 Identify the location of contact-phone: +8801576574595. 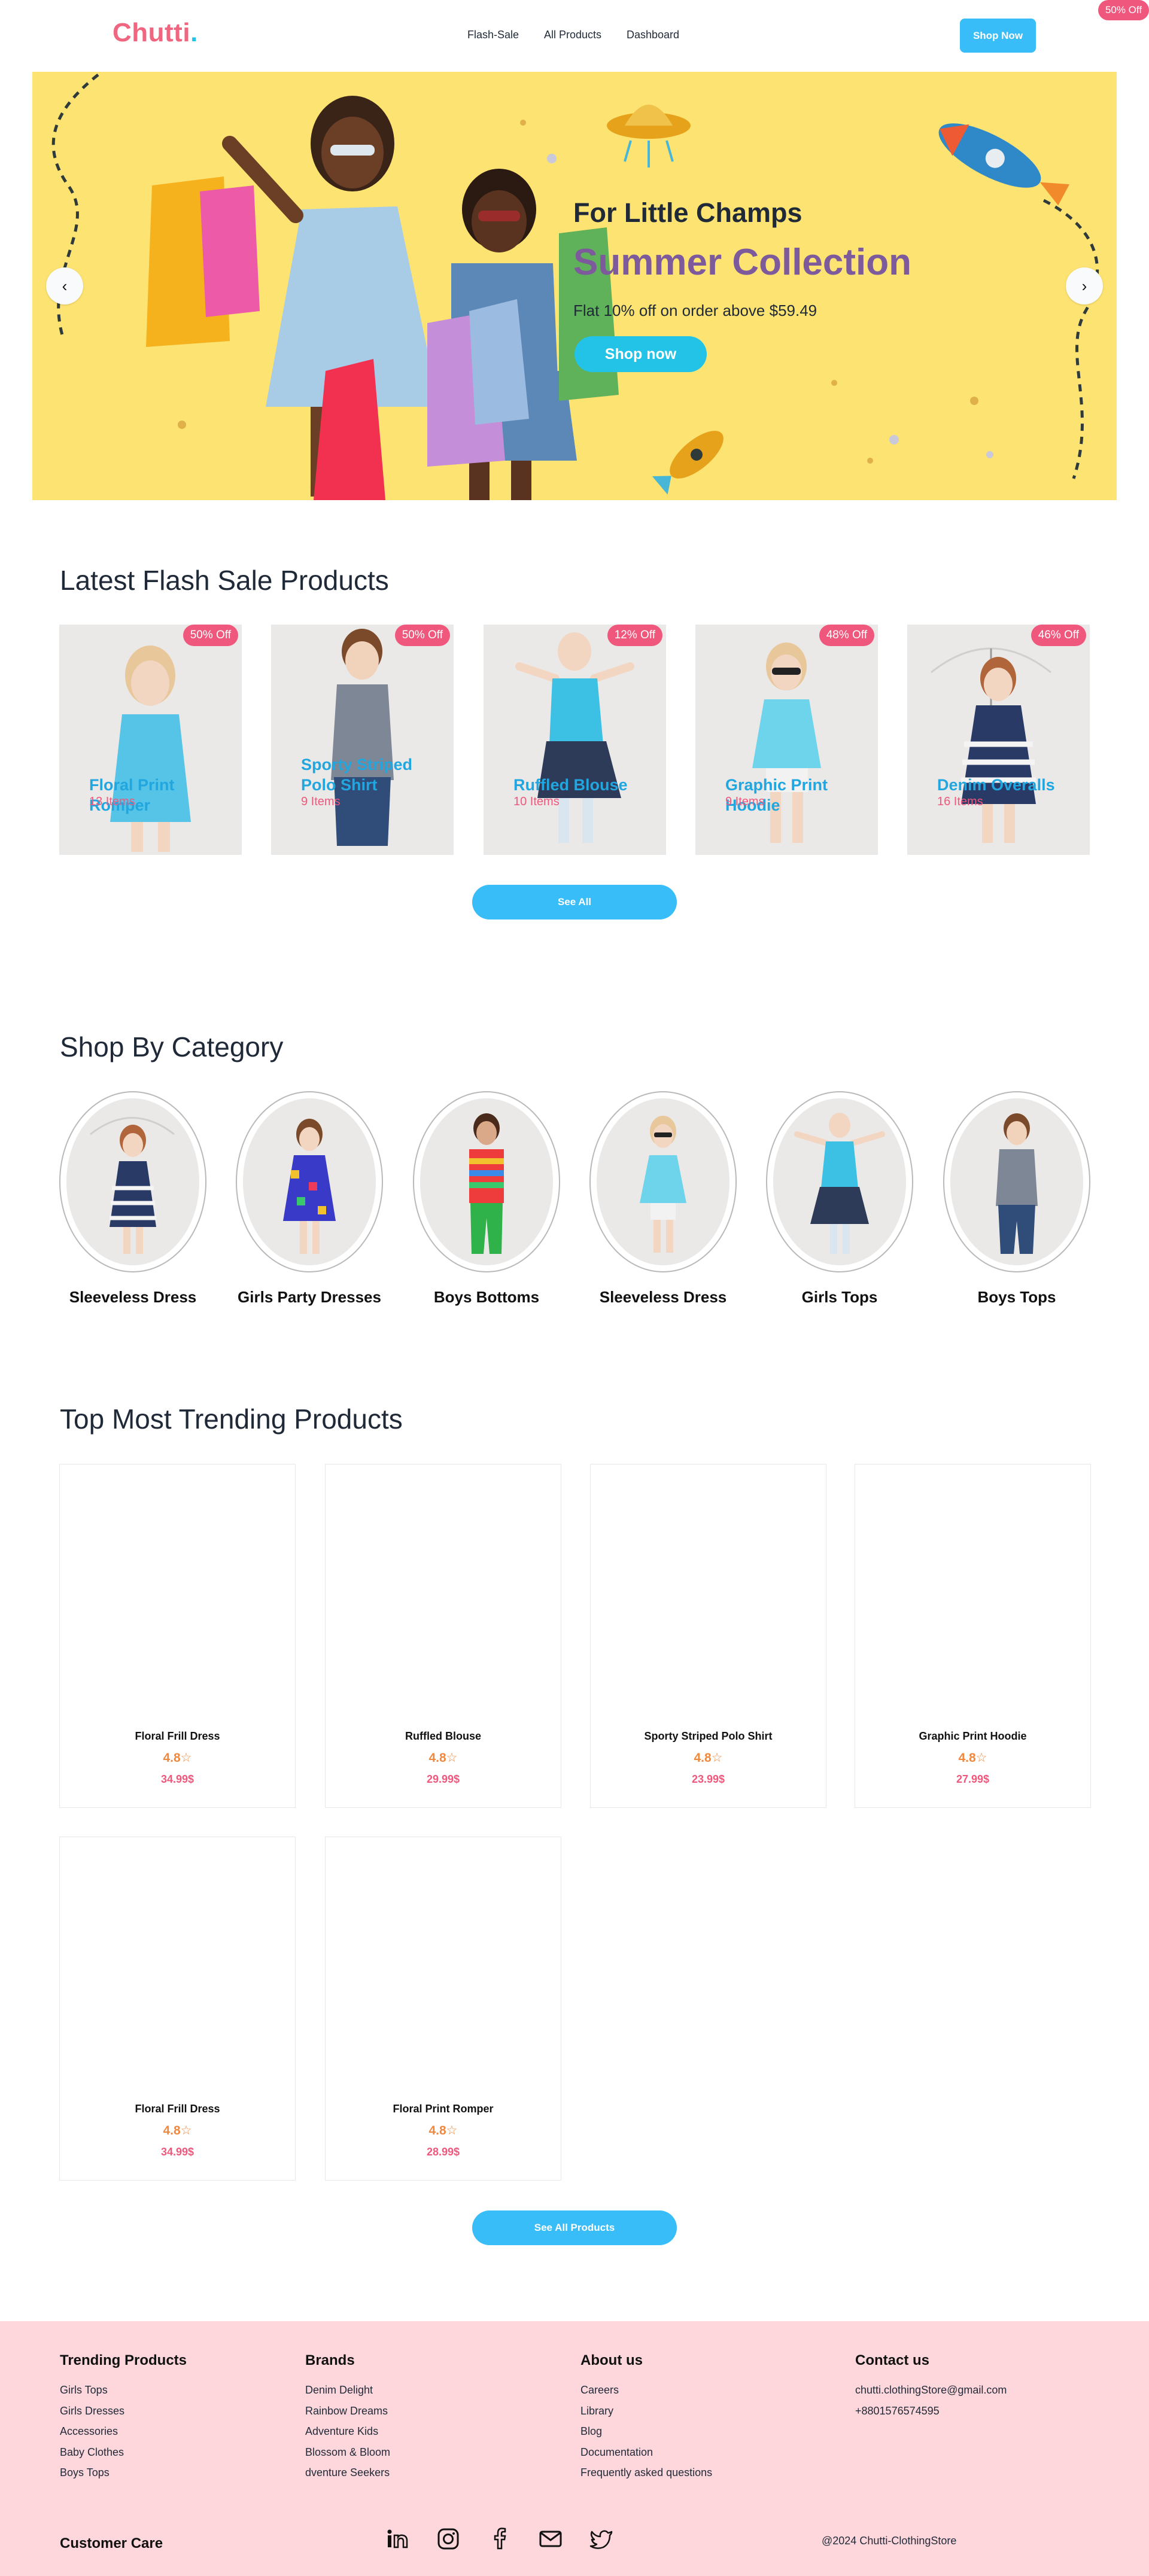
(931, 2411).